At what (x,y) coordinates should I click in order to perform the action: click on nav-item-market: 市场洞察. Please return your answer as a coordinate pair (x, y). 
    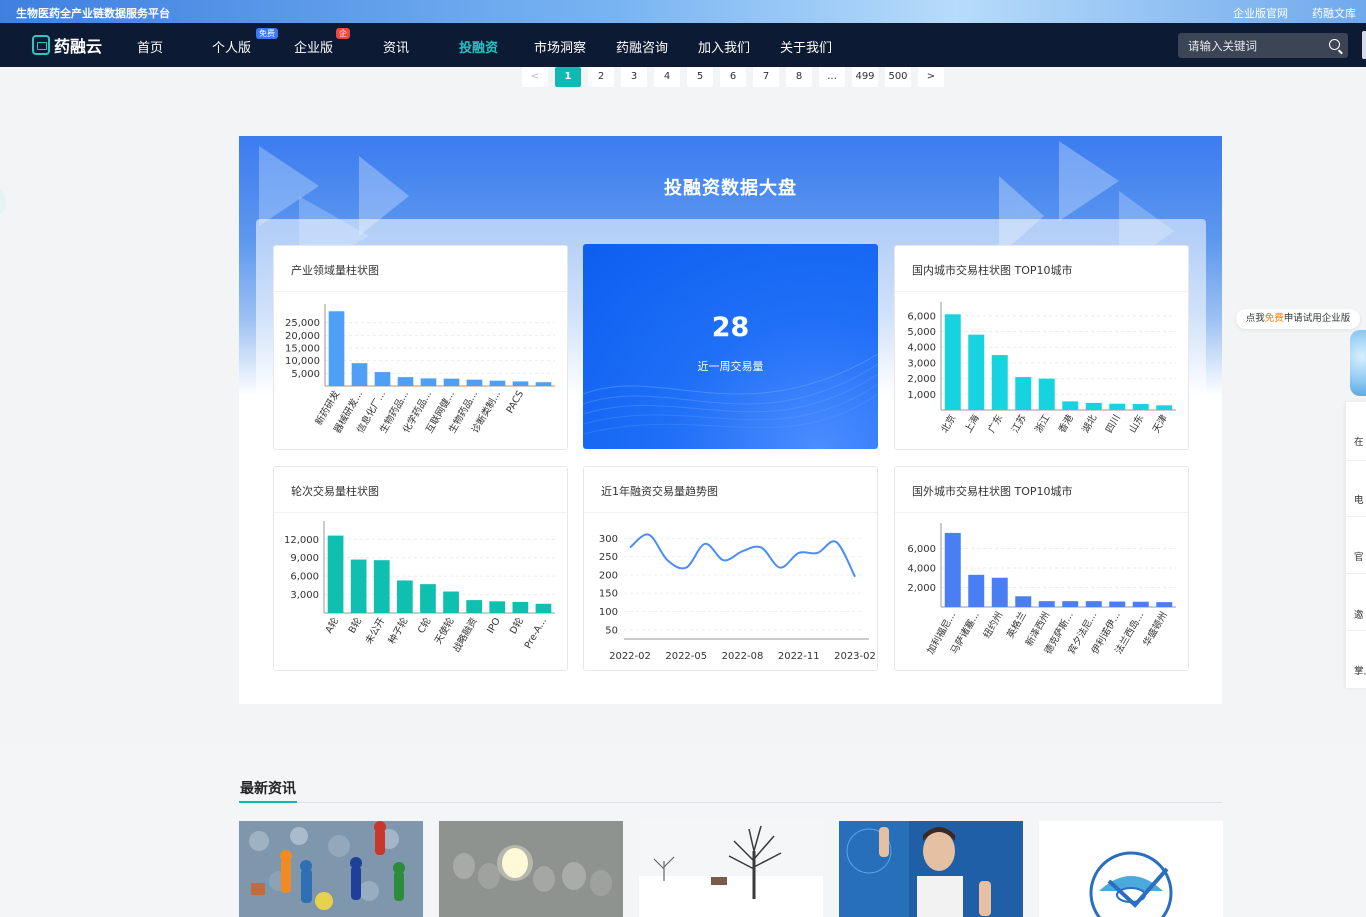
    Looking at the image, I should click on (560, 46).